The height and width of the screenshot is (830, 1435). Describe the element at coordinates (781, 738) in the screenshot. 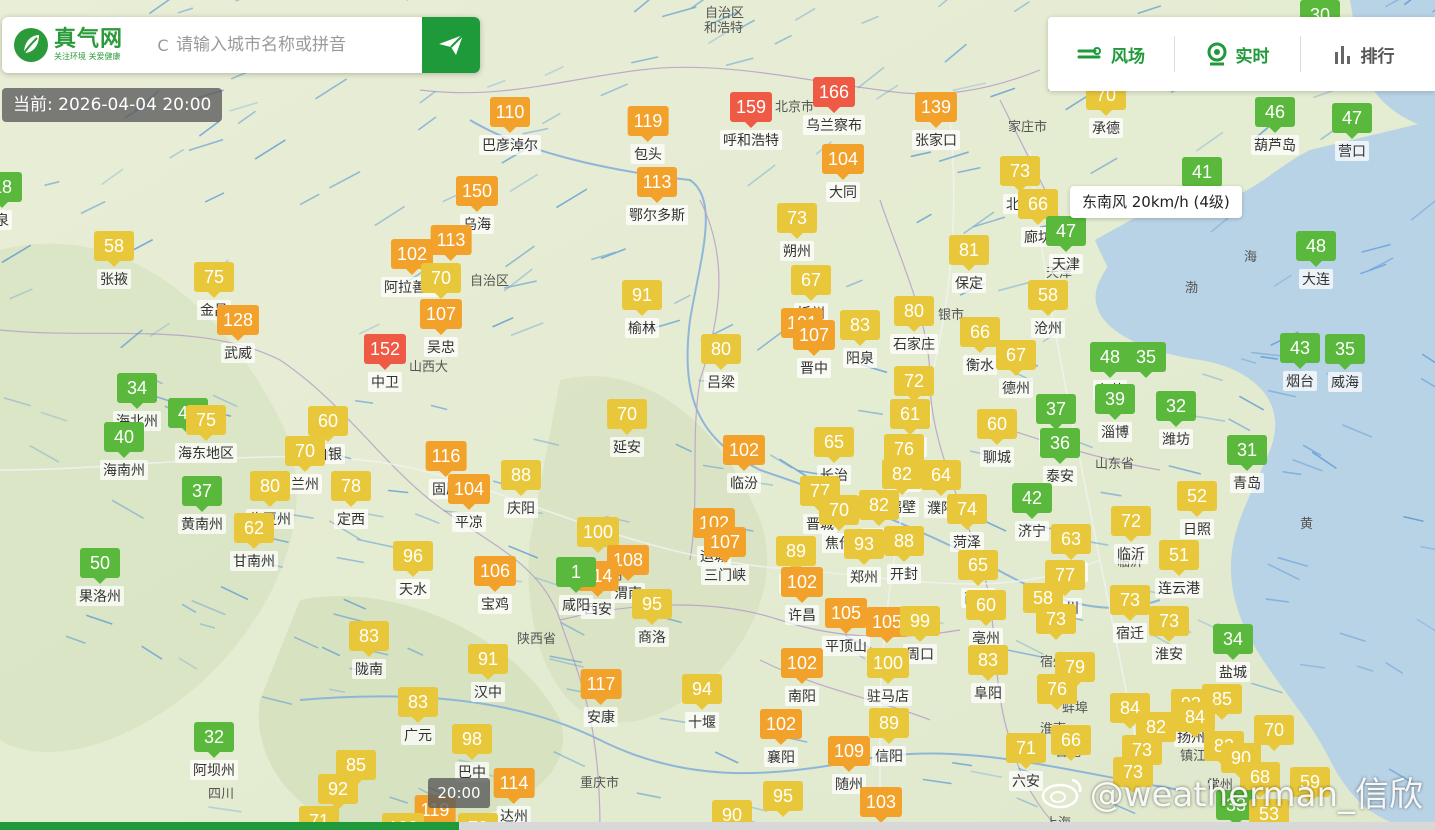

I see `station-marker: 102 襄阳` at that location.